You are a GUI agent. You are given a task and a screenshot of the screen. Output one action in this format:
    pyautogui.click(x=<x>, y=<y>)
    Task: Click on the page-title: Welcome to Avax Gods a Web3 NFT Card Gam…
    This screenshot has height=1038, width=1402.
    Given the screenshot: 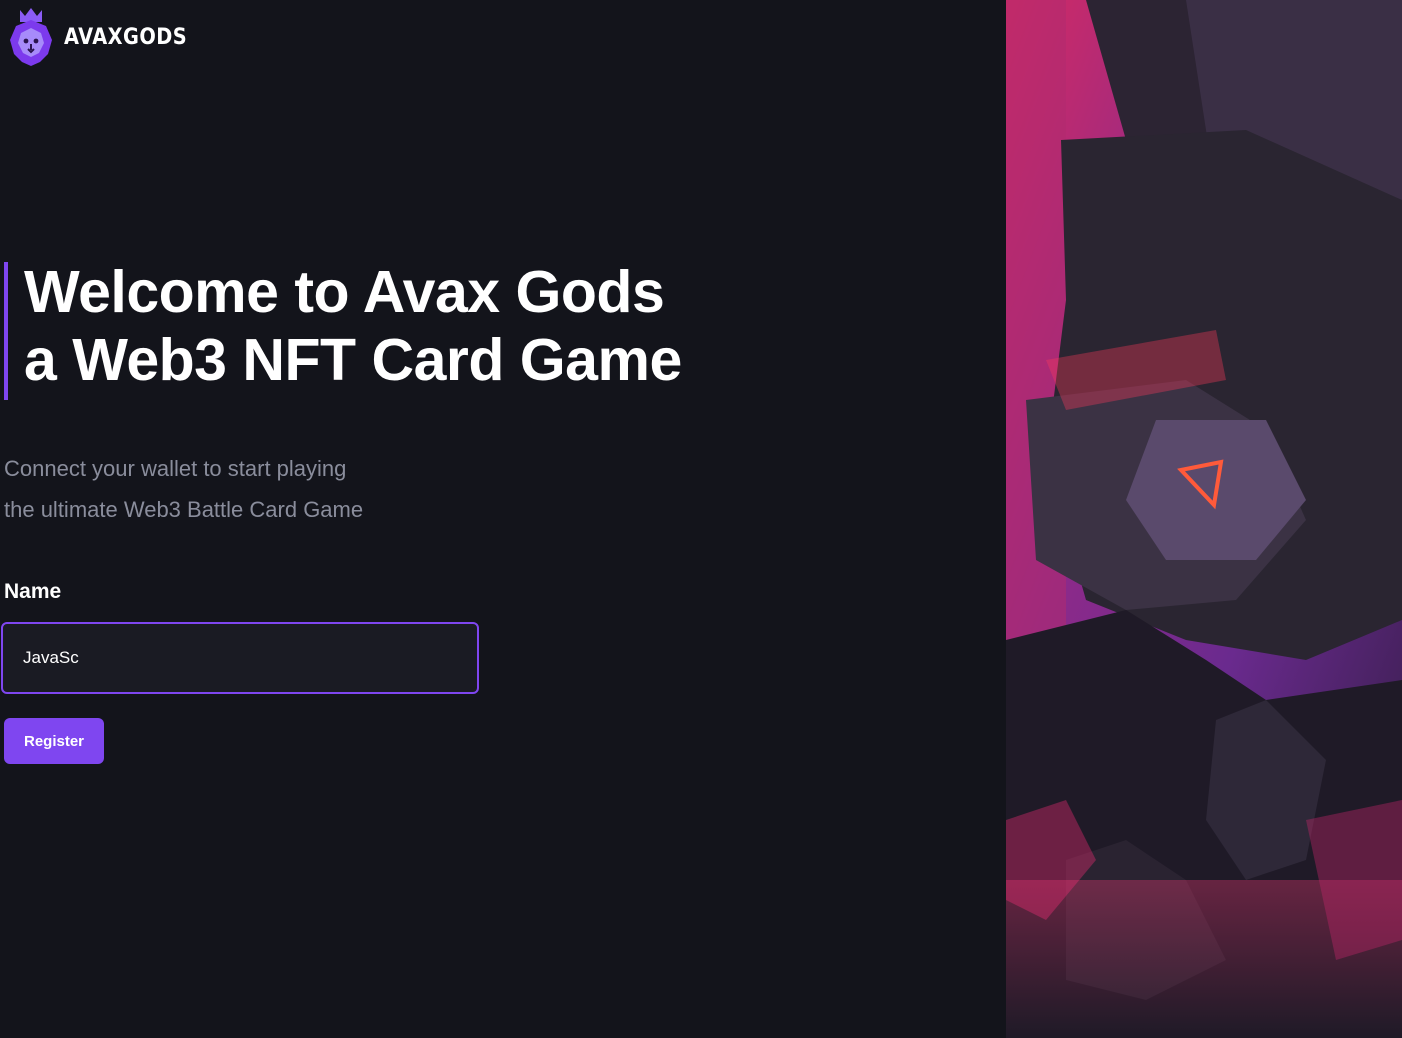 What is the action you would take?
    pyautogui.click(x=353, y=326)
    